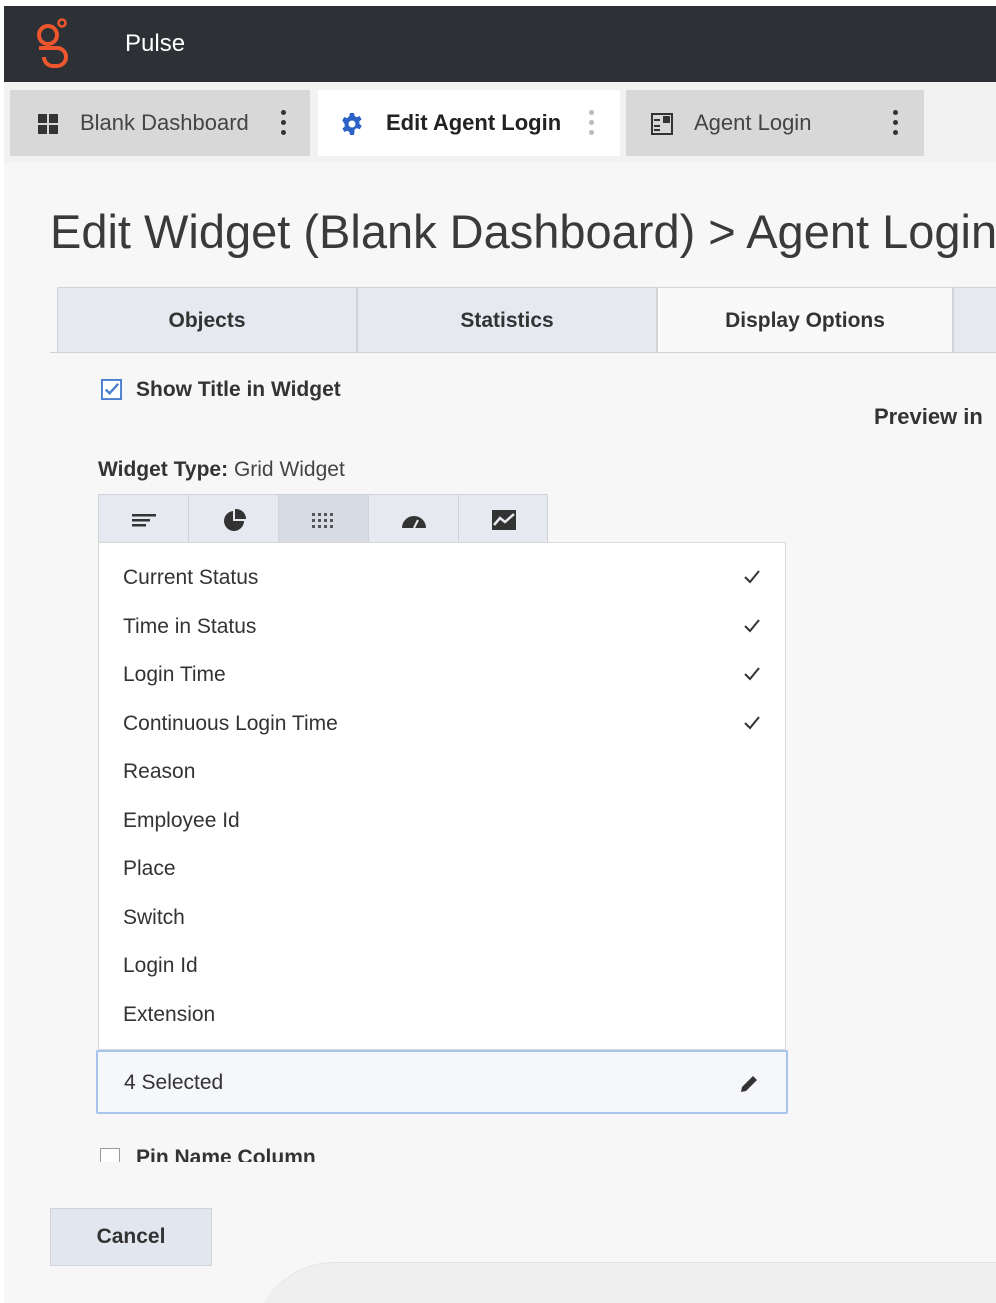 The height and width of the screenshot is (1303, 996). I want to click on widget-type-pie-button, so click(234, 519).